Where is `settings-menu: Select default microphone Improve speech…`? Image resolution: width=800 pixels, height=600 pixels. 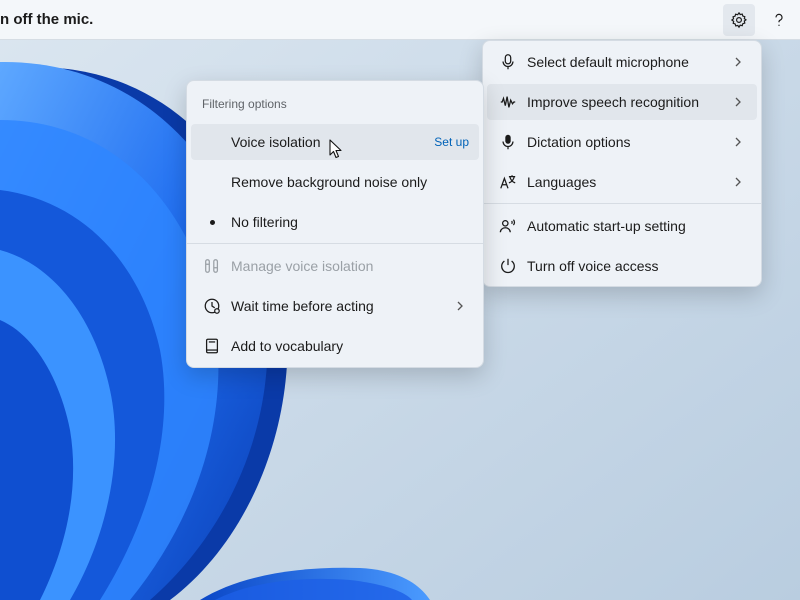 settings-menu: Select default microphone Improve speech… is located at coordinates (622, 163).